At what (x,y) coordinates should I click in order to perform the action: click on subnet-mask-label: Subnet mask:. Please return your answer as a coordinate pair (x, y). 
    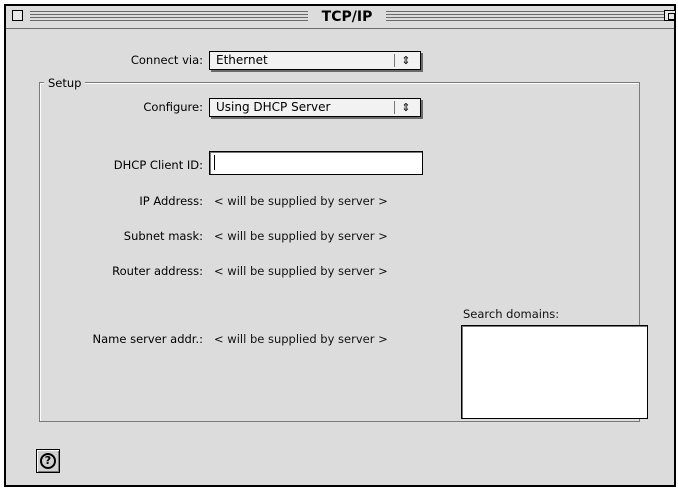
    Looking at the image, I should click on (163, 236).